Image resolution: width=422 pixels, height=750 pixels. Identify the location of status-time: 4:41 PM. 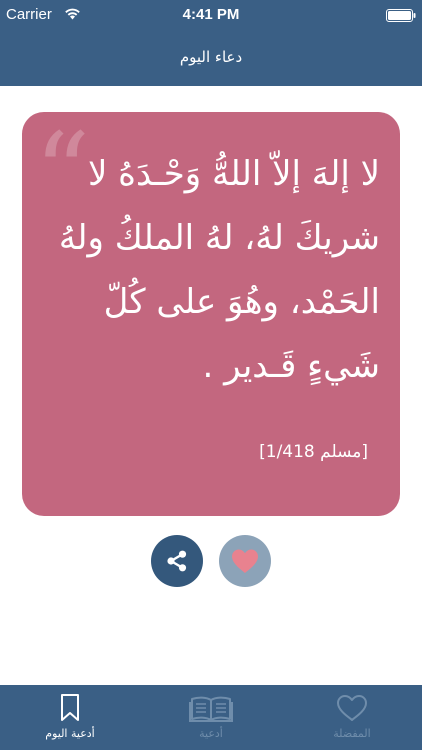
(211, 14).